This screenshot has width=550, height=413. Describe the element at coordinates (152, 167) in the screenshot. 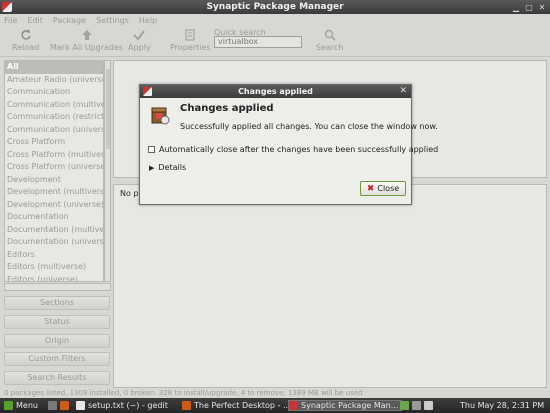

I see `expander-arrow-icon: ▶` at that location.